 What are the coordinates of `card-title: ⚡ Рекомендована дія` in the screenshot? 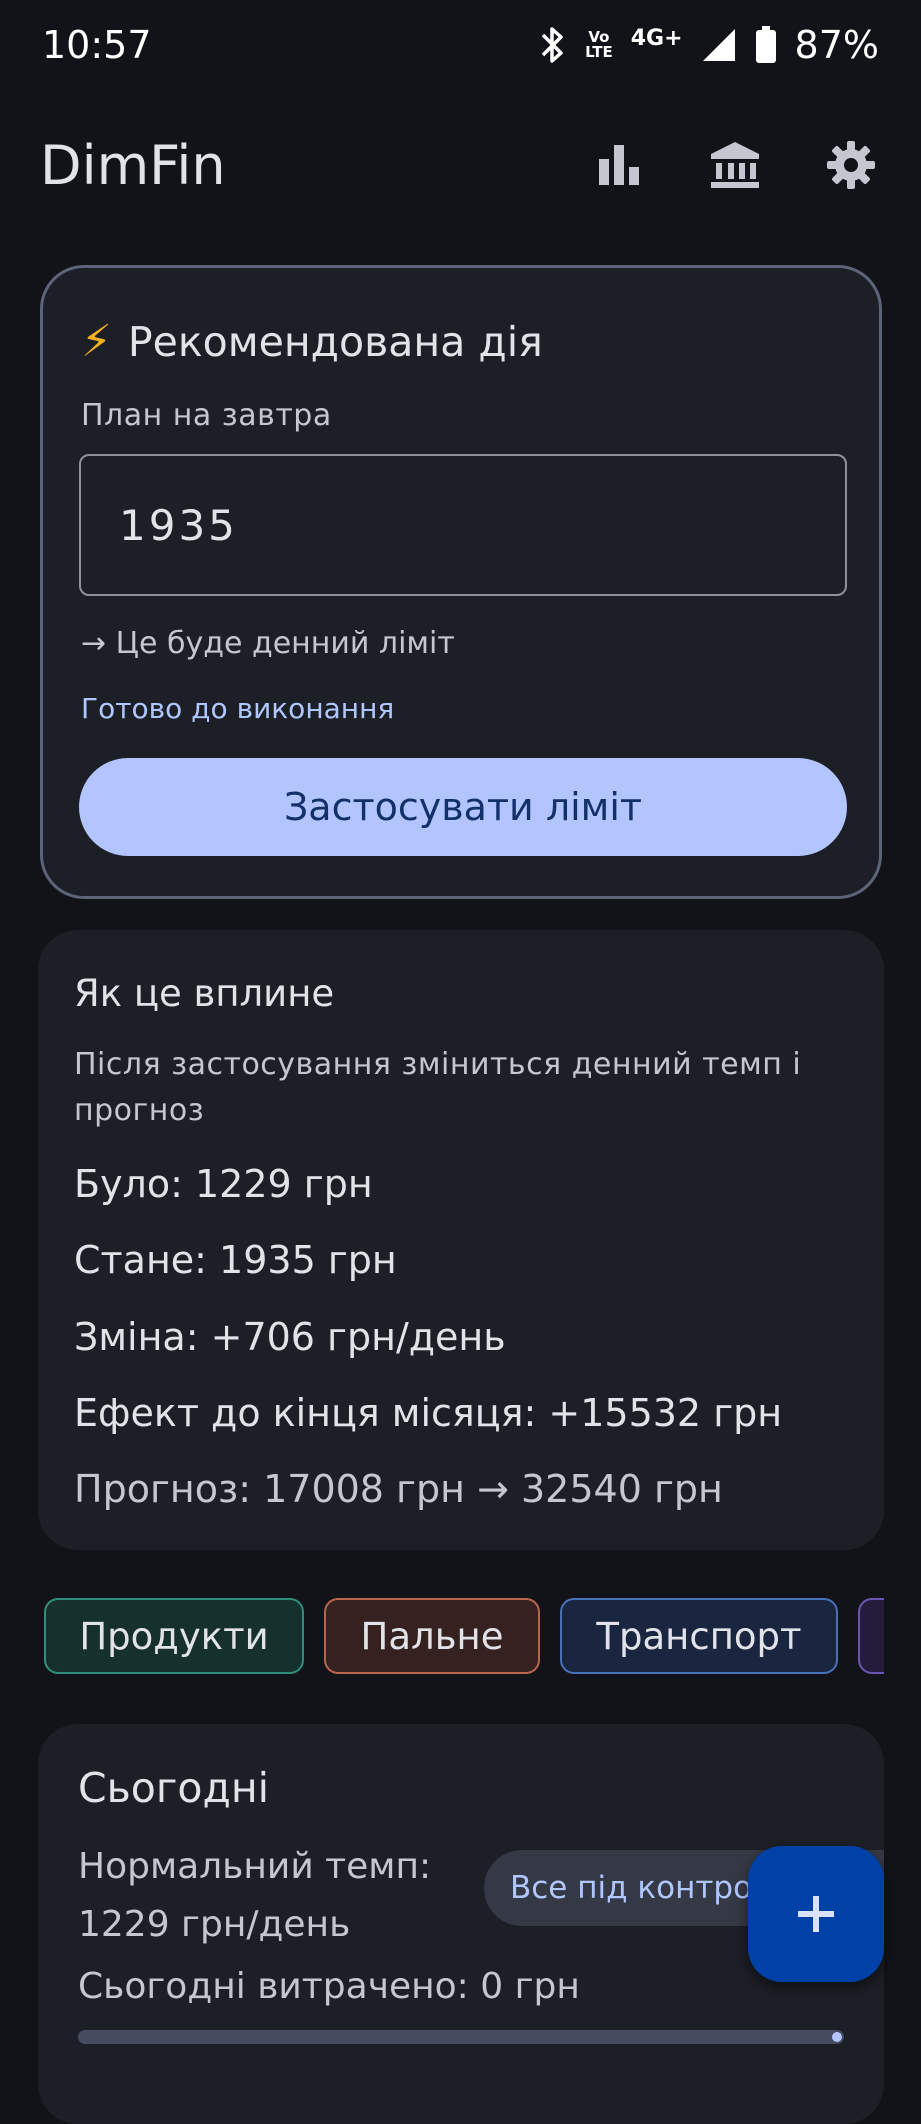 It's located at (312, 341).